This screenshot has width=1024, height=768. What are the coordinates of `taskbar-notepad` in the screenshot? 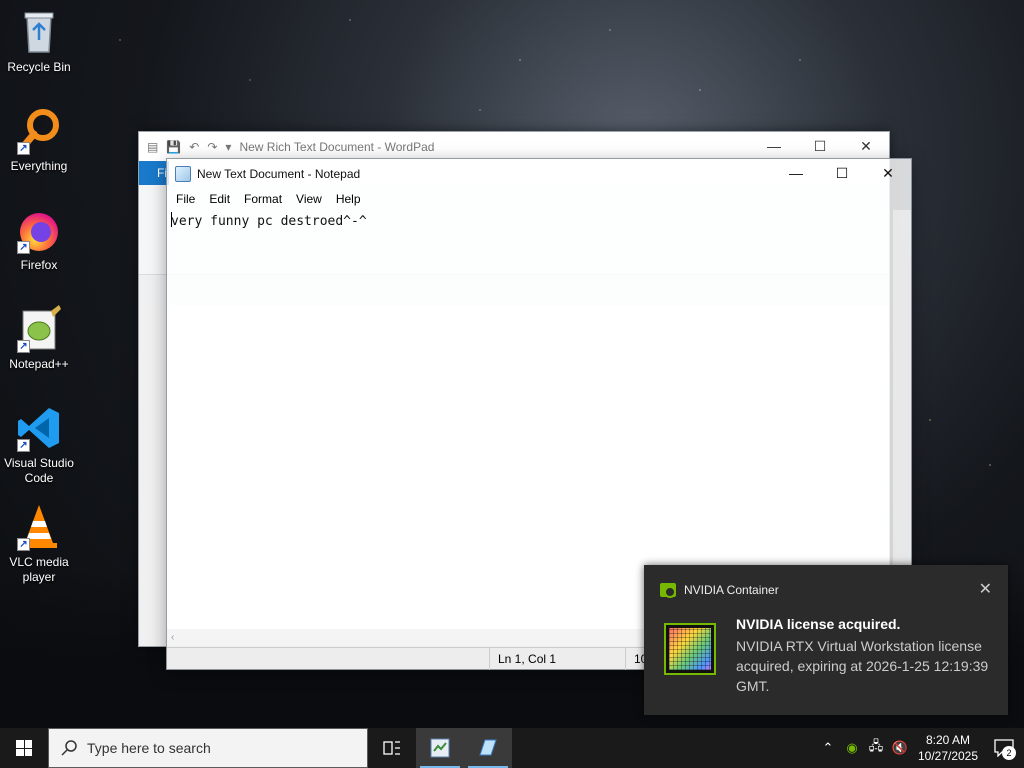 It's located at (488, 748).